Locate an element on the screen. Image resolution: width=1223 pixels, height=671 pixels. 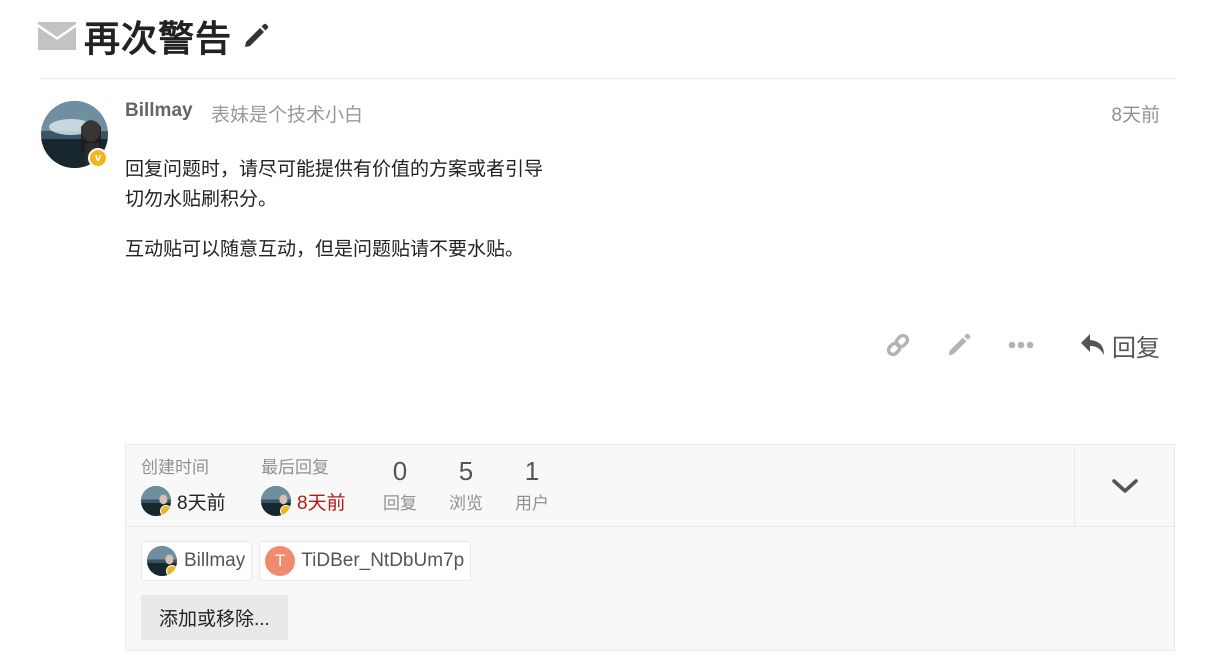
more-actions-button is located at coordinates (1021, 345).